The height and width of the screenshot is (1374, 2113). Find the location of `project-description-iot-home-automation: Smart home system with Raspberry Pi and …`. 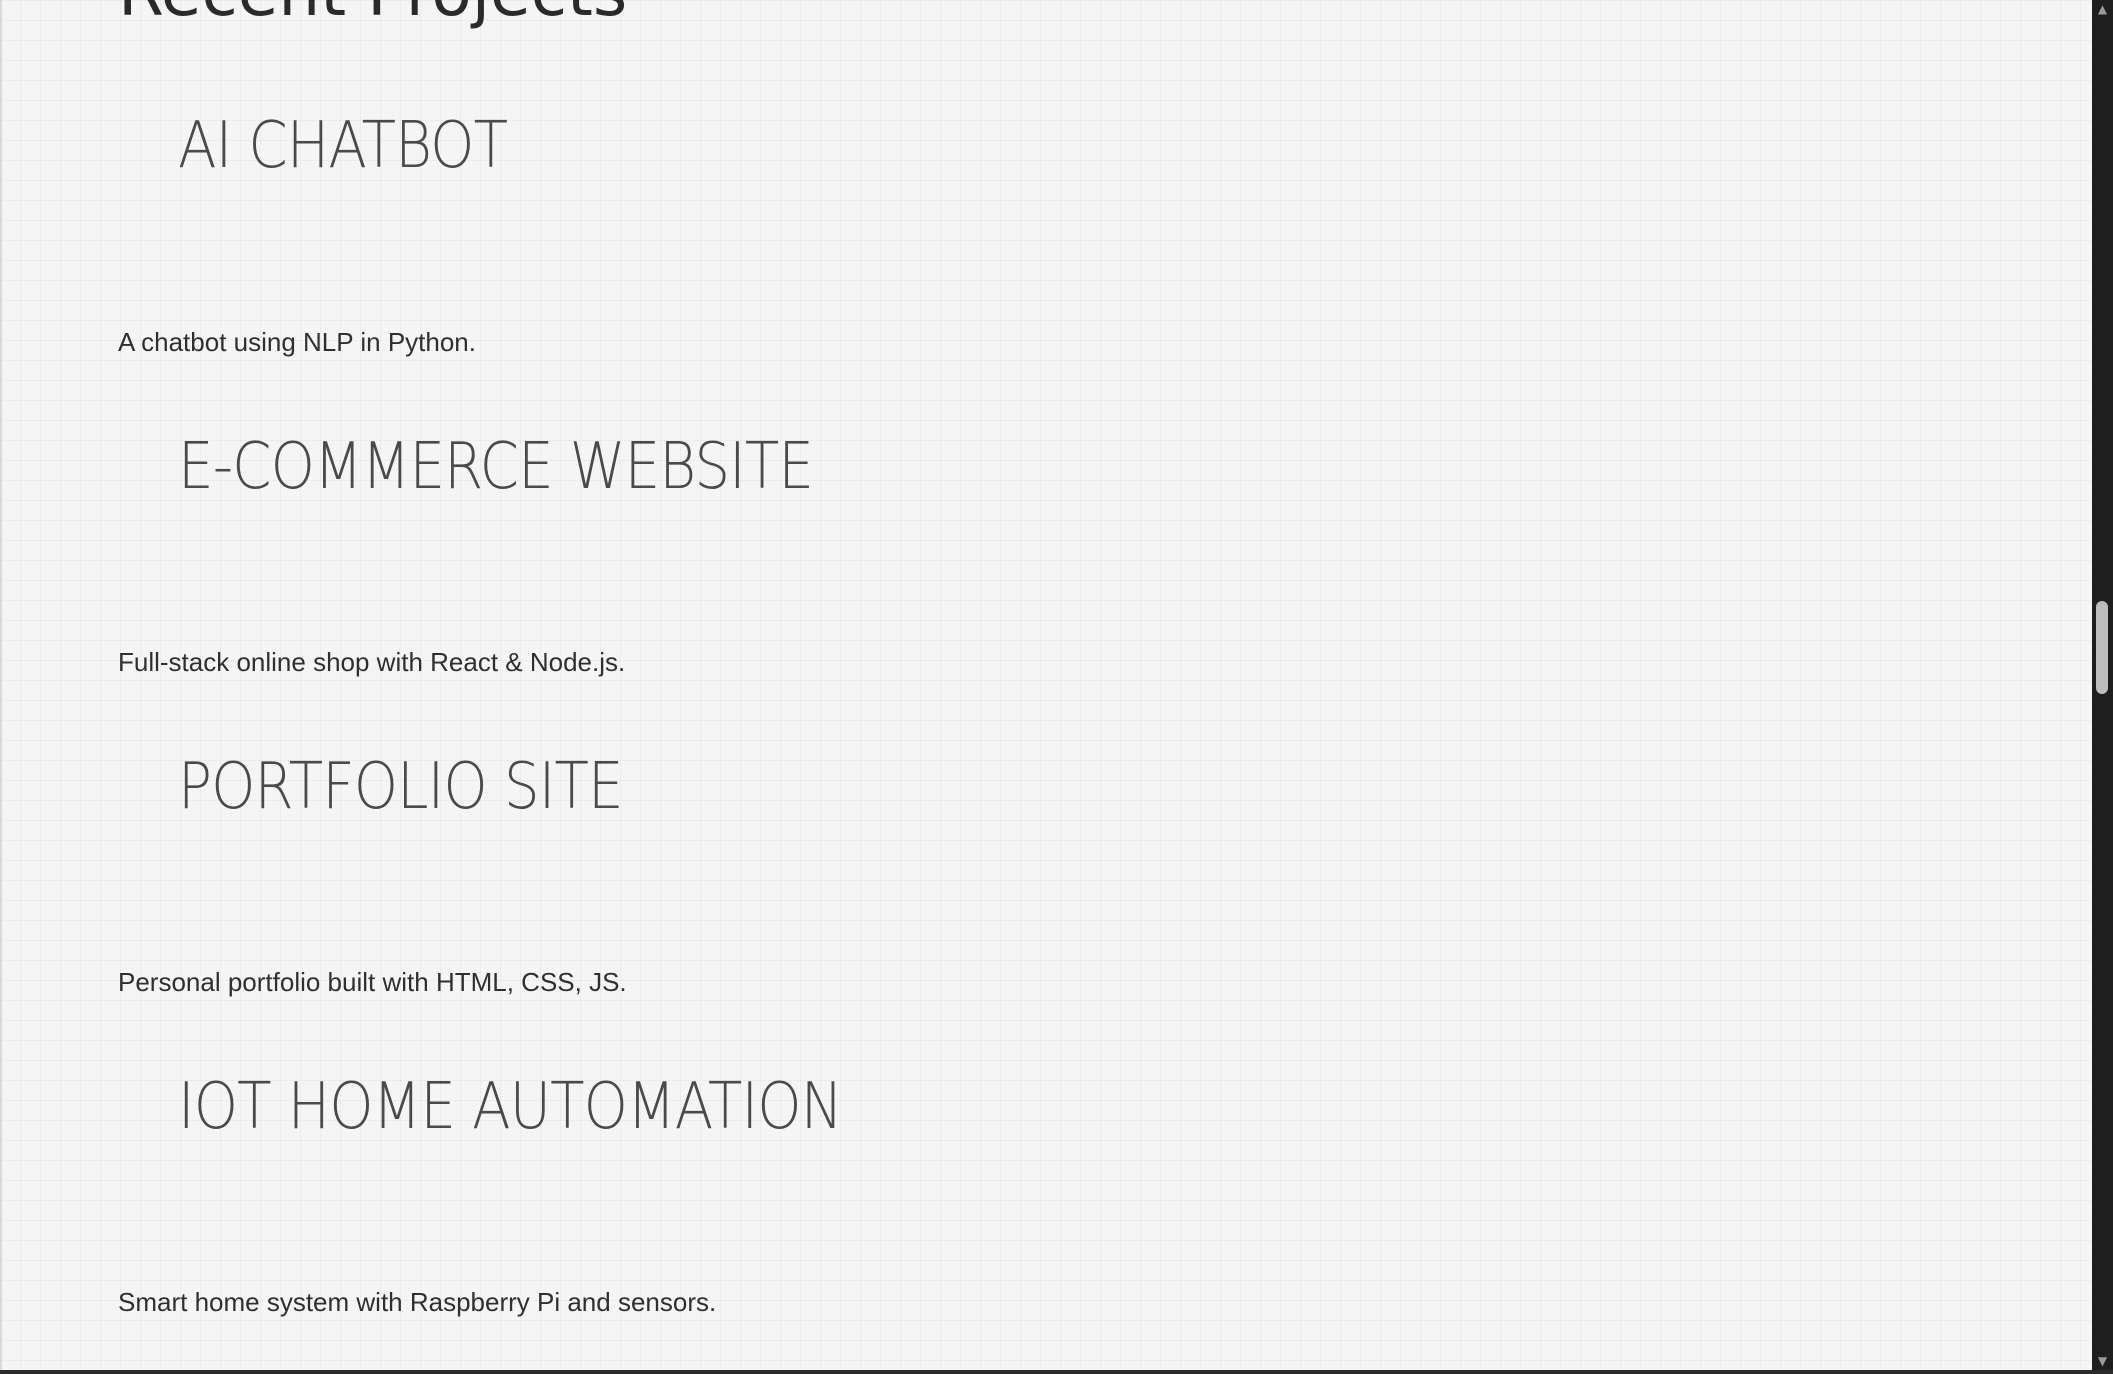

project-description-iot-home-automation: Smart home system with Raspberry Pi and … is located at coordinates (417, 1302).